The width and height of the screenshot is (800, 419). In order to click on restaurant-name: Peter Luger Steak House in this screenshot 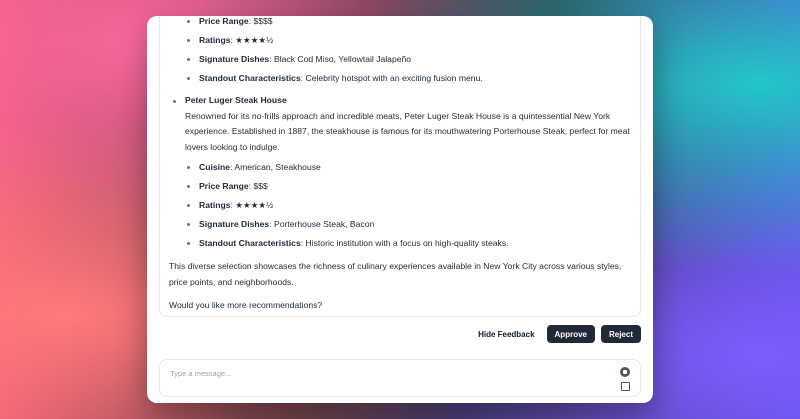, I will do `click(236, 100)`.